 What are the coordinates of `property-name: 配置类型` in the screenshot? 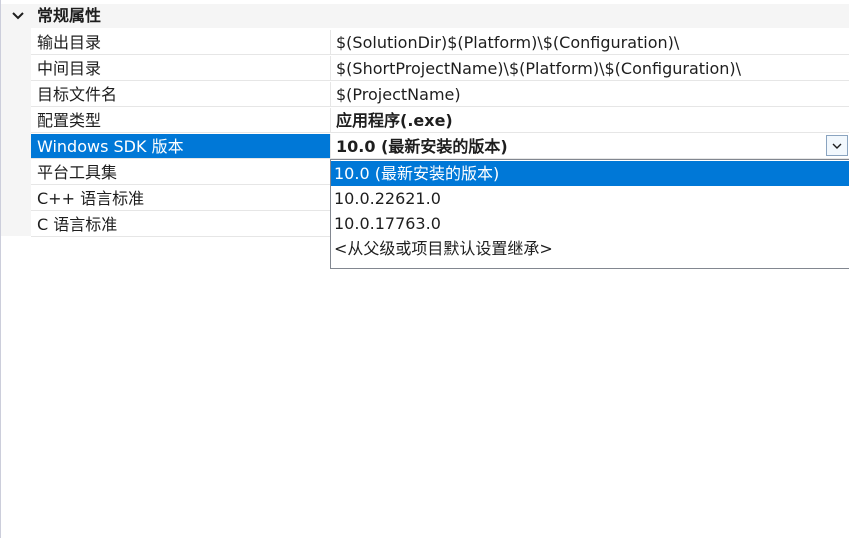 It's located at (181, 120).